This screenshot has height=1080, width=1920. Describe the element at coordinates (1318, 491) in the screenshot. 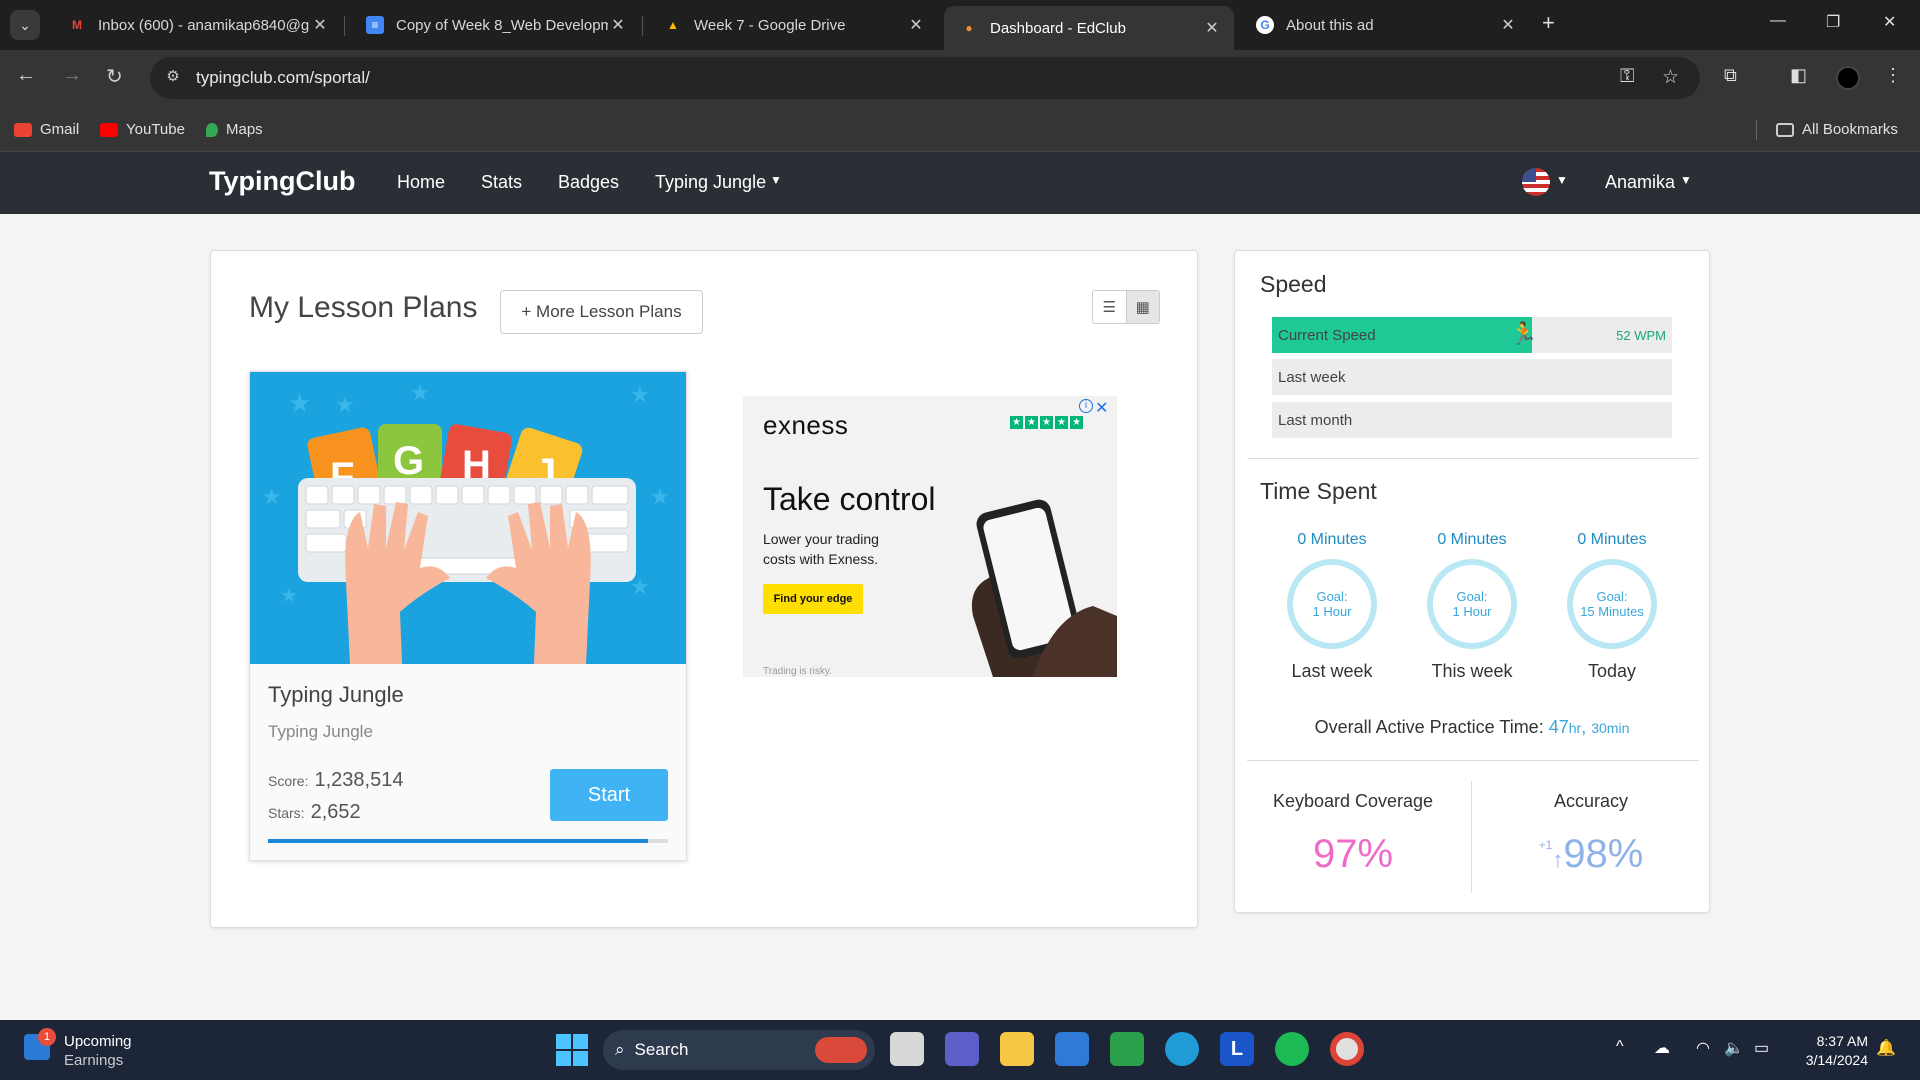

I see `time-spent-title: Time Spent` at that location.